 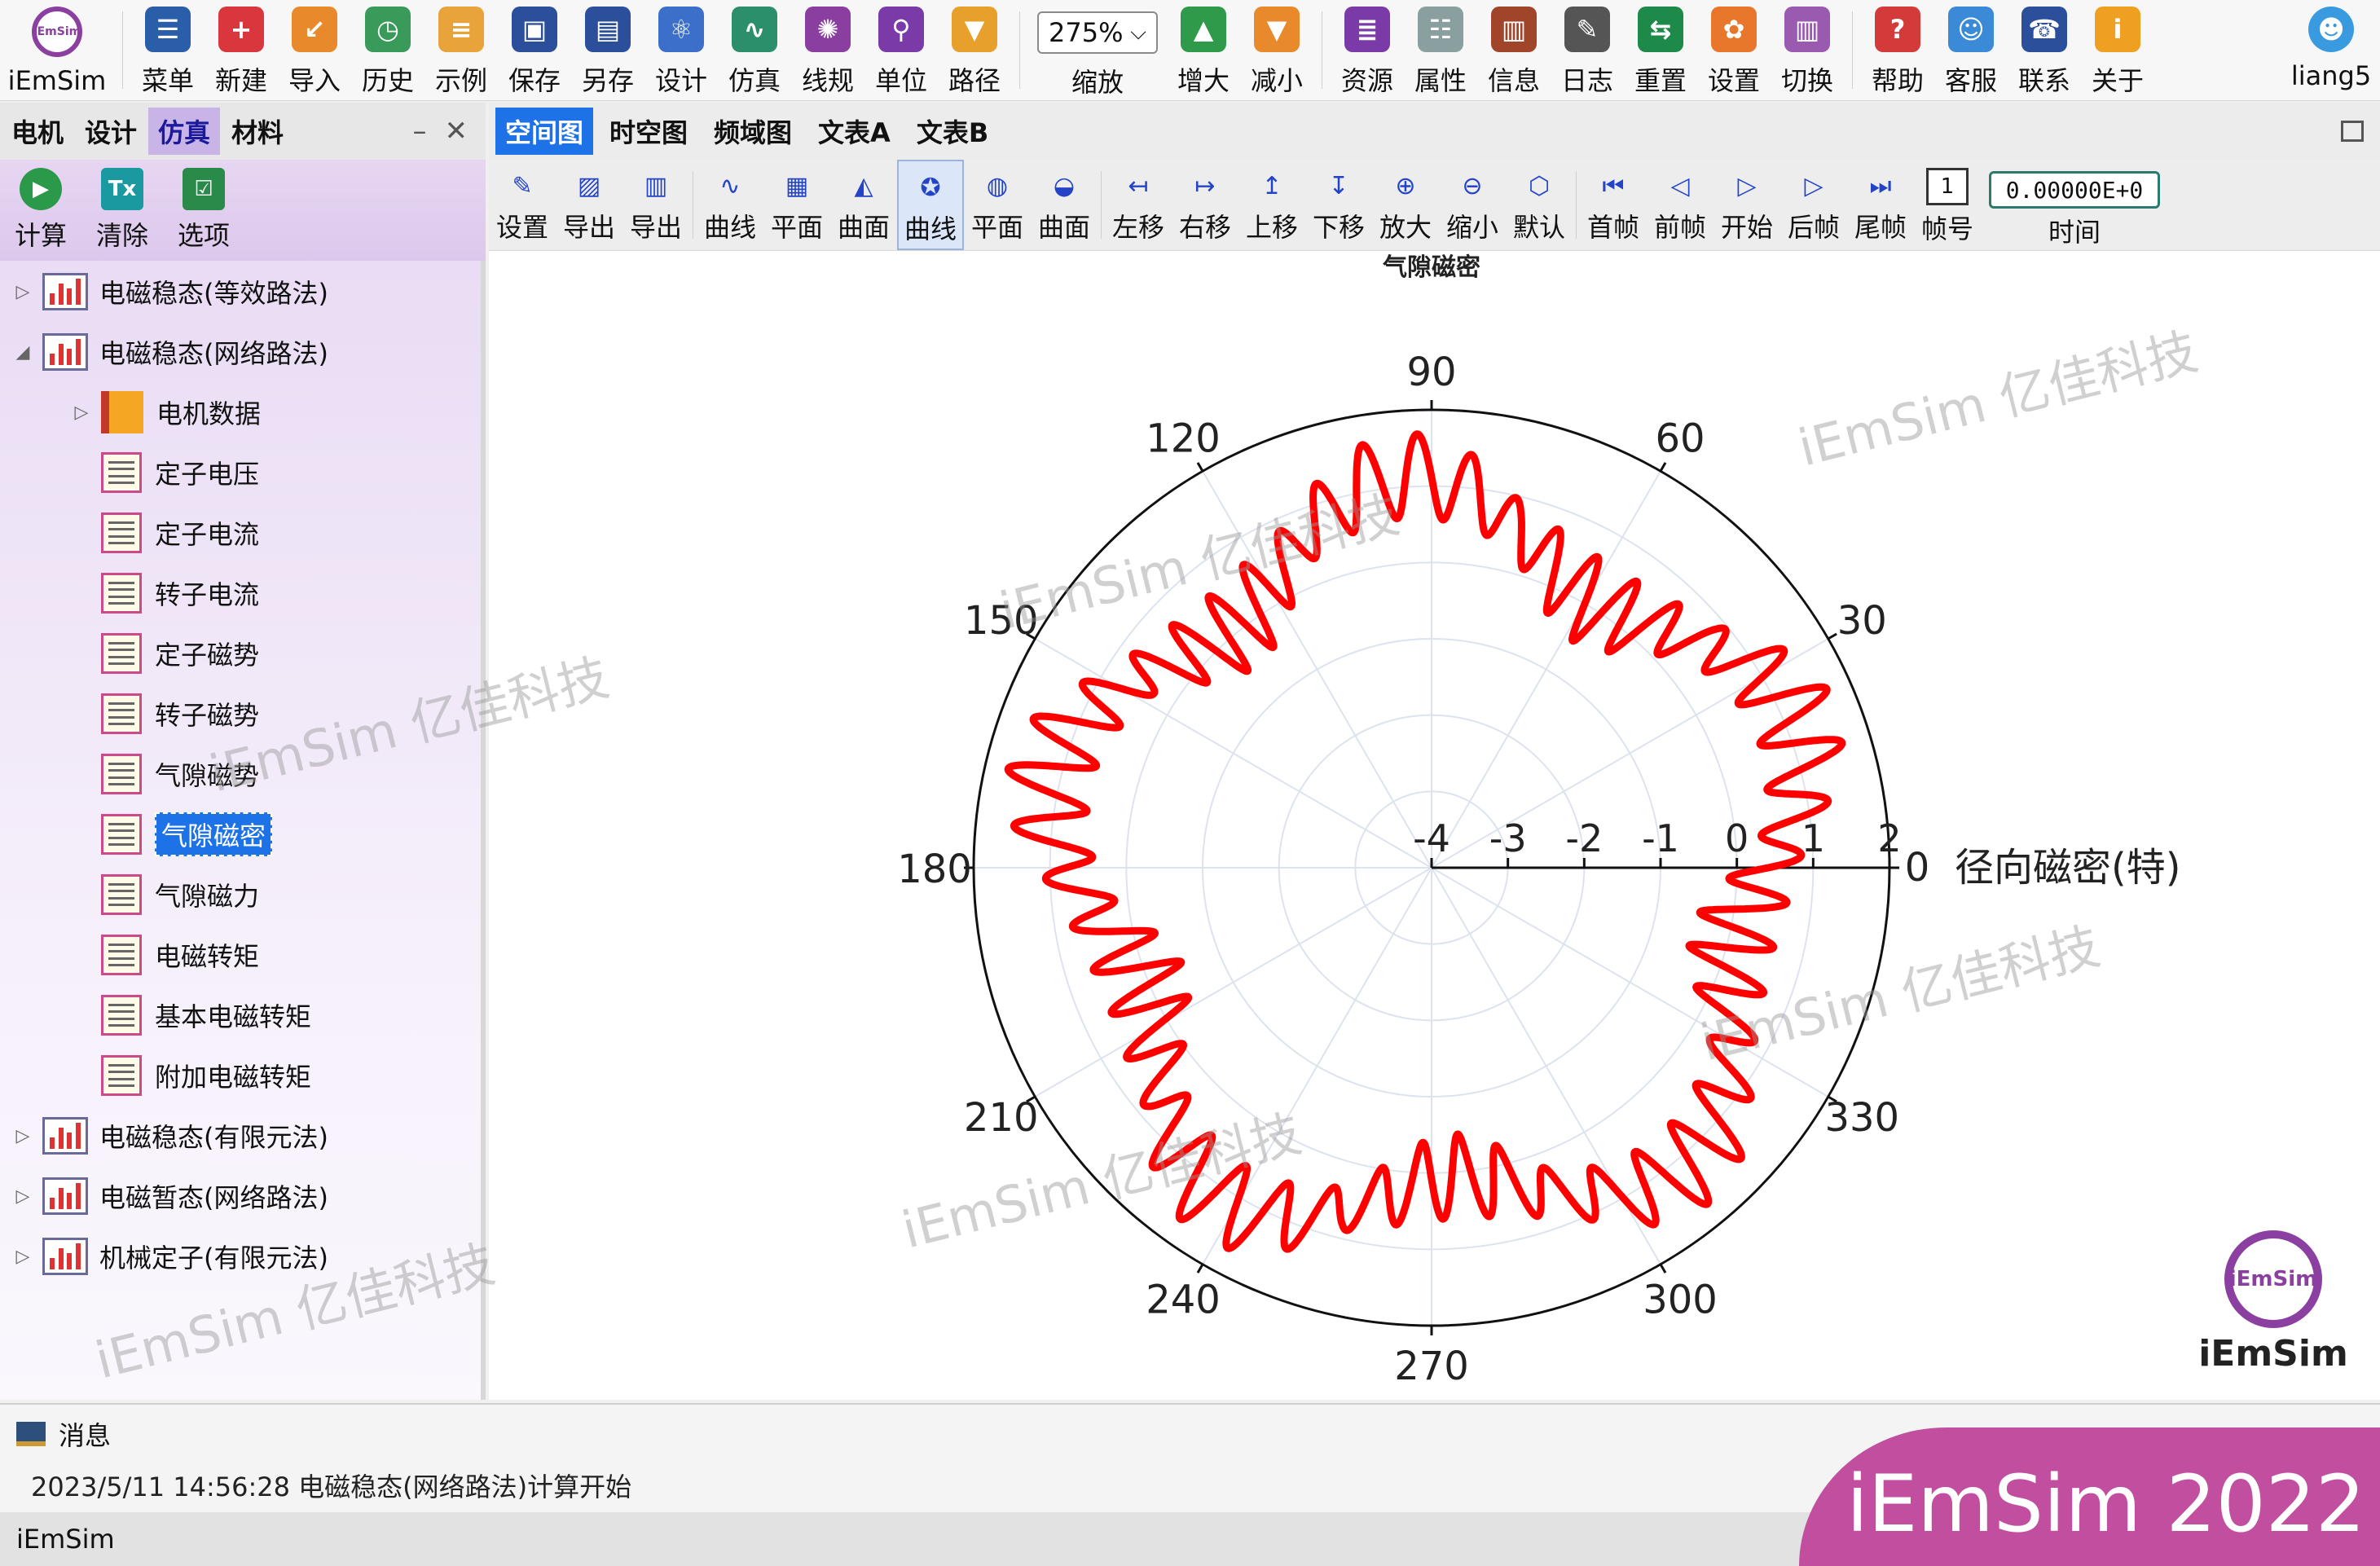 I want to click on move-left-button: ↤ 左移, so click(x=1138, y=205).